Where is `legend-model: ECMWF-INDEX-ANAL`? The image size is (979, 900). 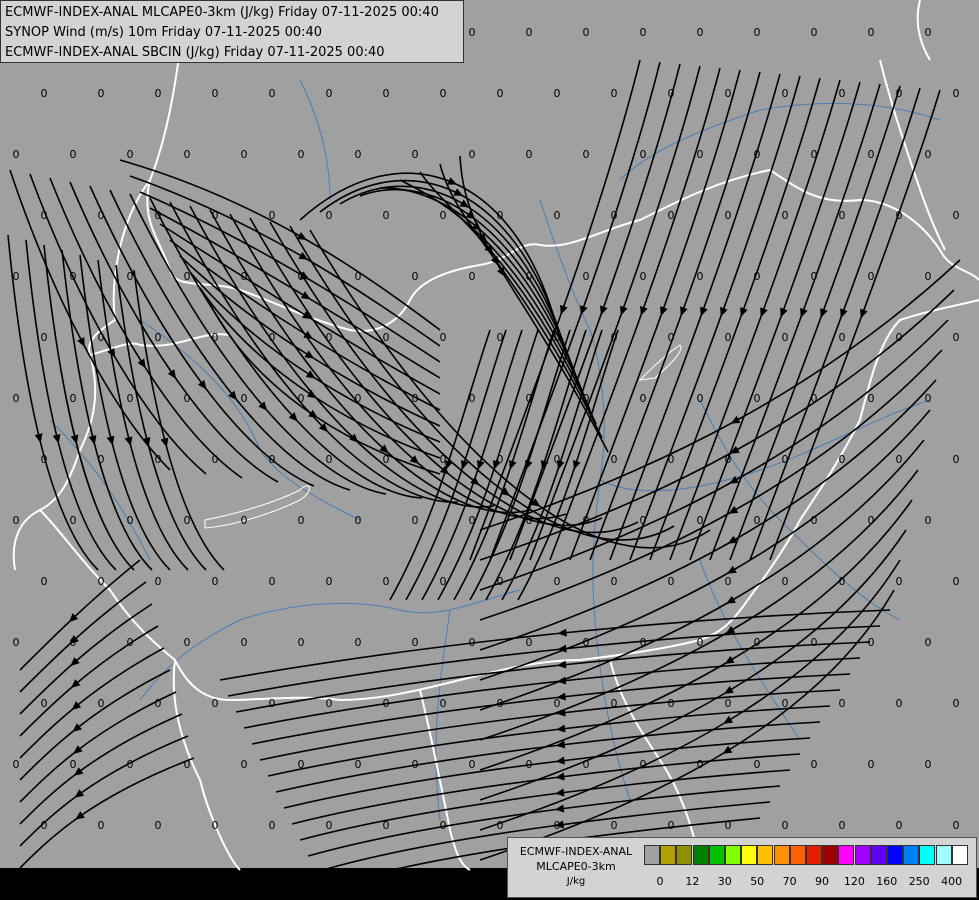
legend-model: ECMWF-INDEX-ANAL is located at coordinates (576, 851).